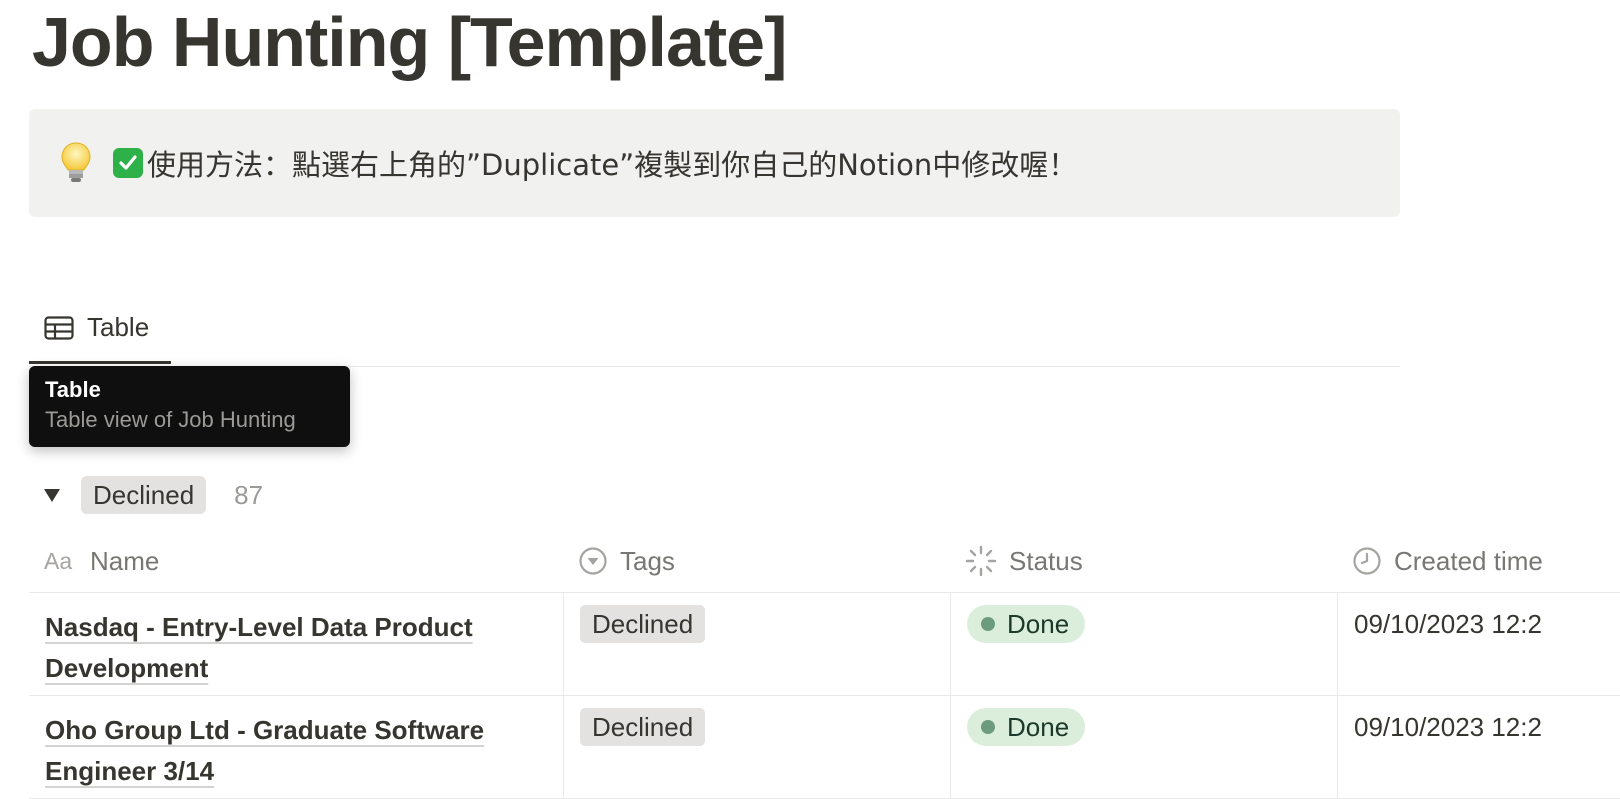 This screenshot has width=1620, height=799. Describe the element at coordinates (189, 406) in the screenshot. I see `view-tooltip: Table Table view of Job Hunting` at that location.